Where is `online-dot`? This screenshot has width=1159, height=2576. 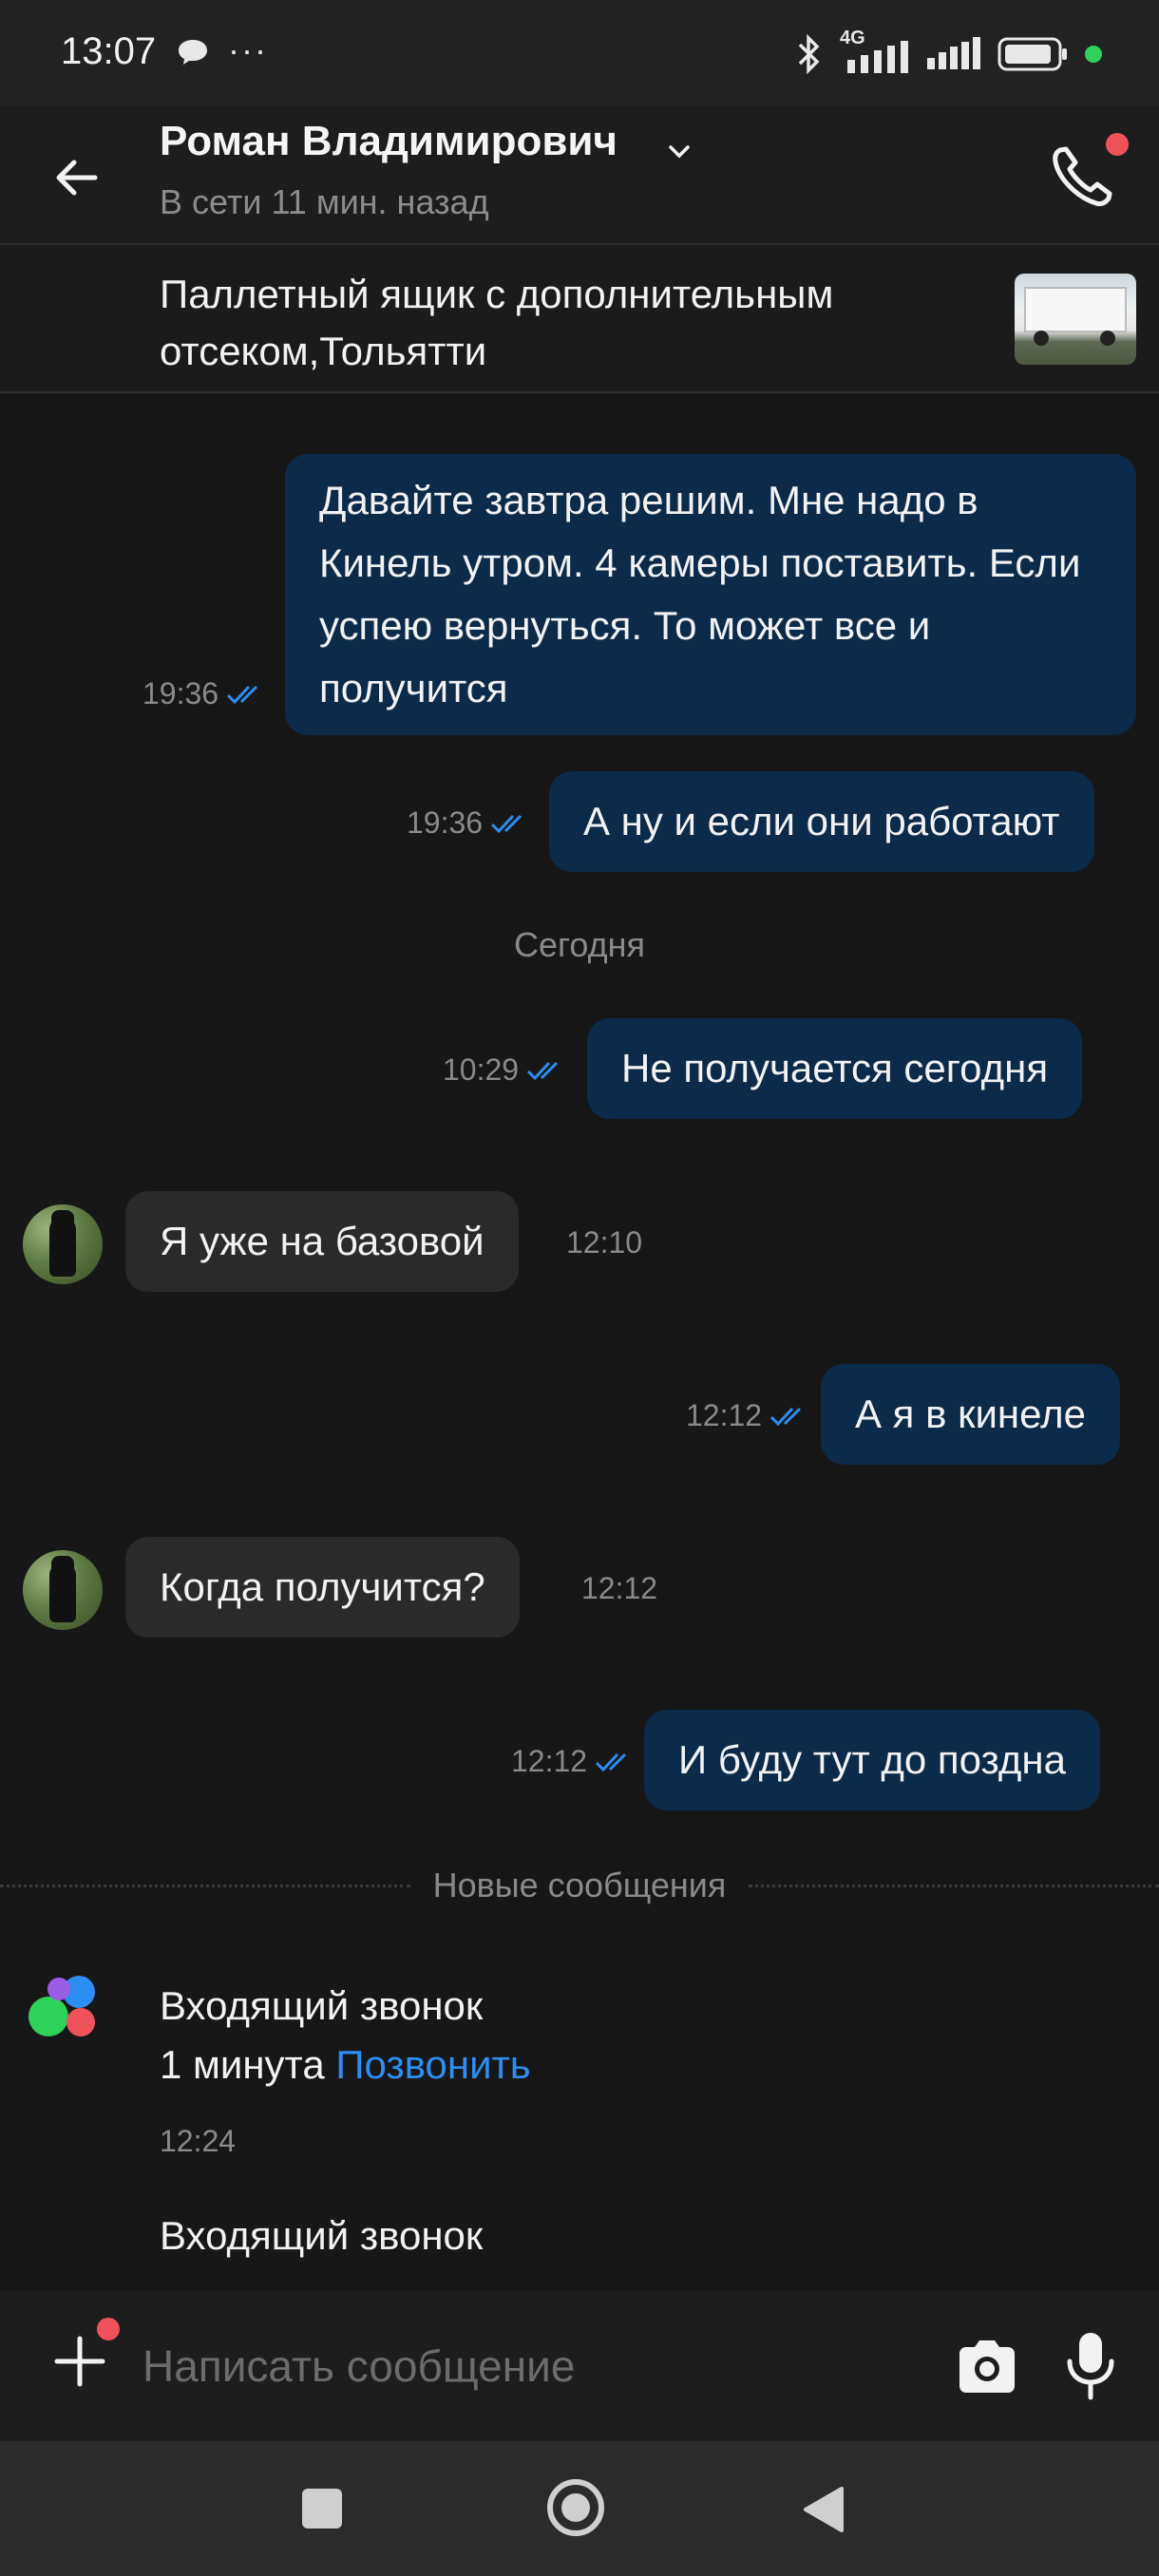 online-dot is located at coordinates (1093, 54).